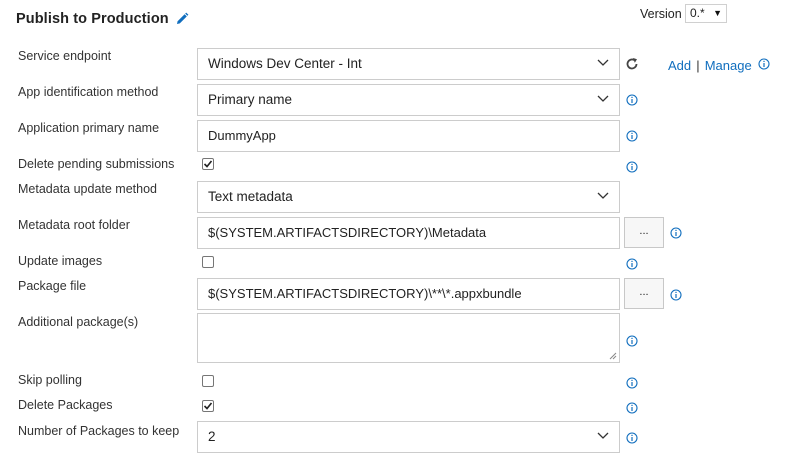  Describe the element at coordinates (74, 225) in the screenshot. I see `metadata-root-label: Metadata root folder` at that location.